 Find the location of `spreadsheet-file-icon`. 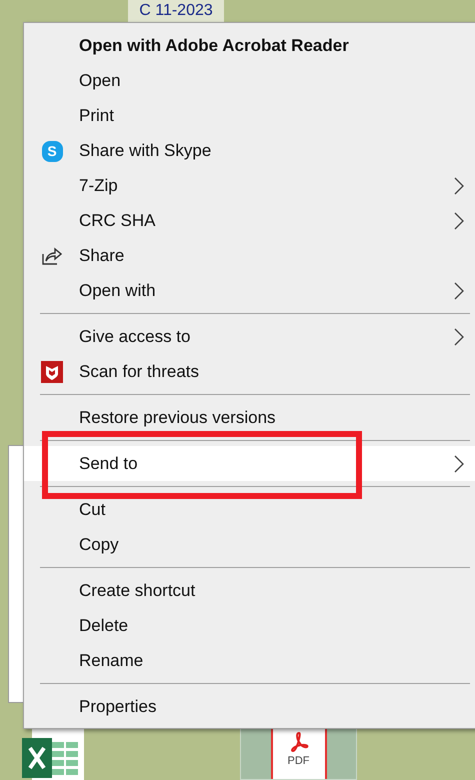

spreadsheet-file-icon is located at coordinates (53, 754).